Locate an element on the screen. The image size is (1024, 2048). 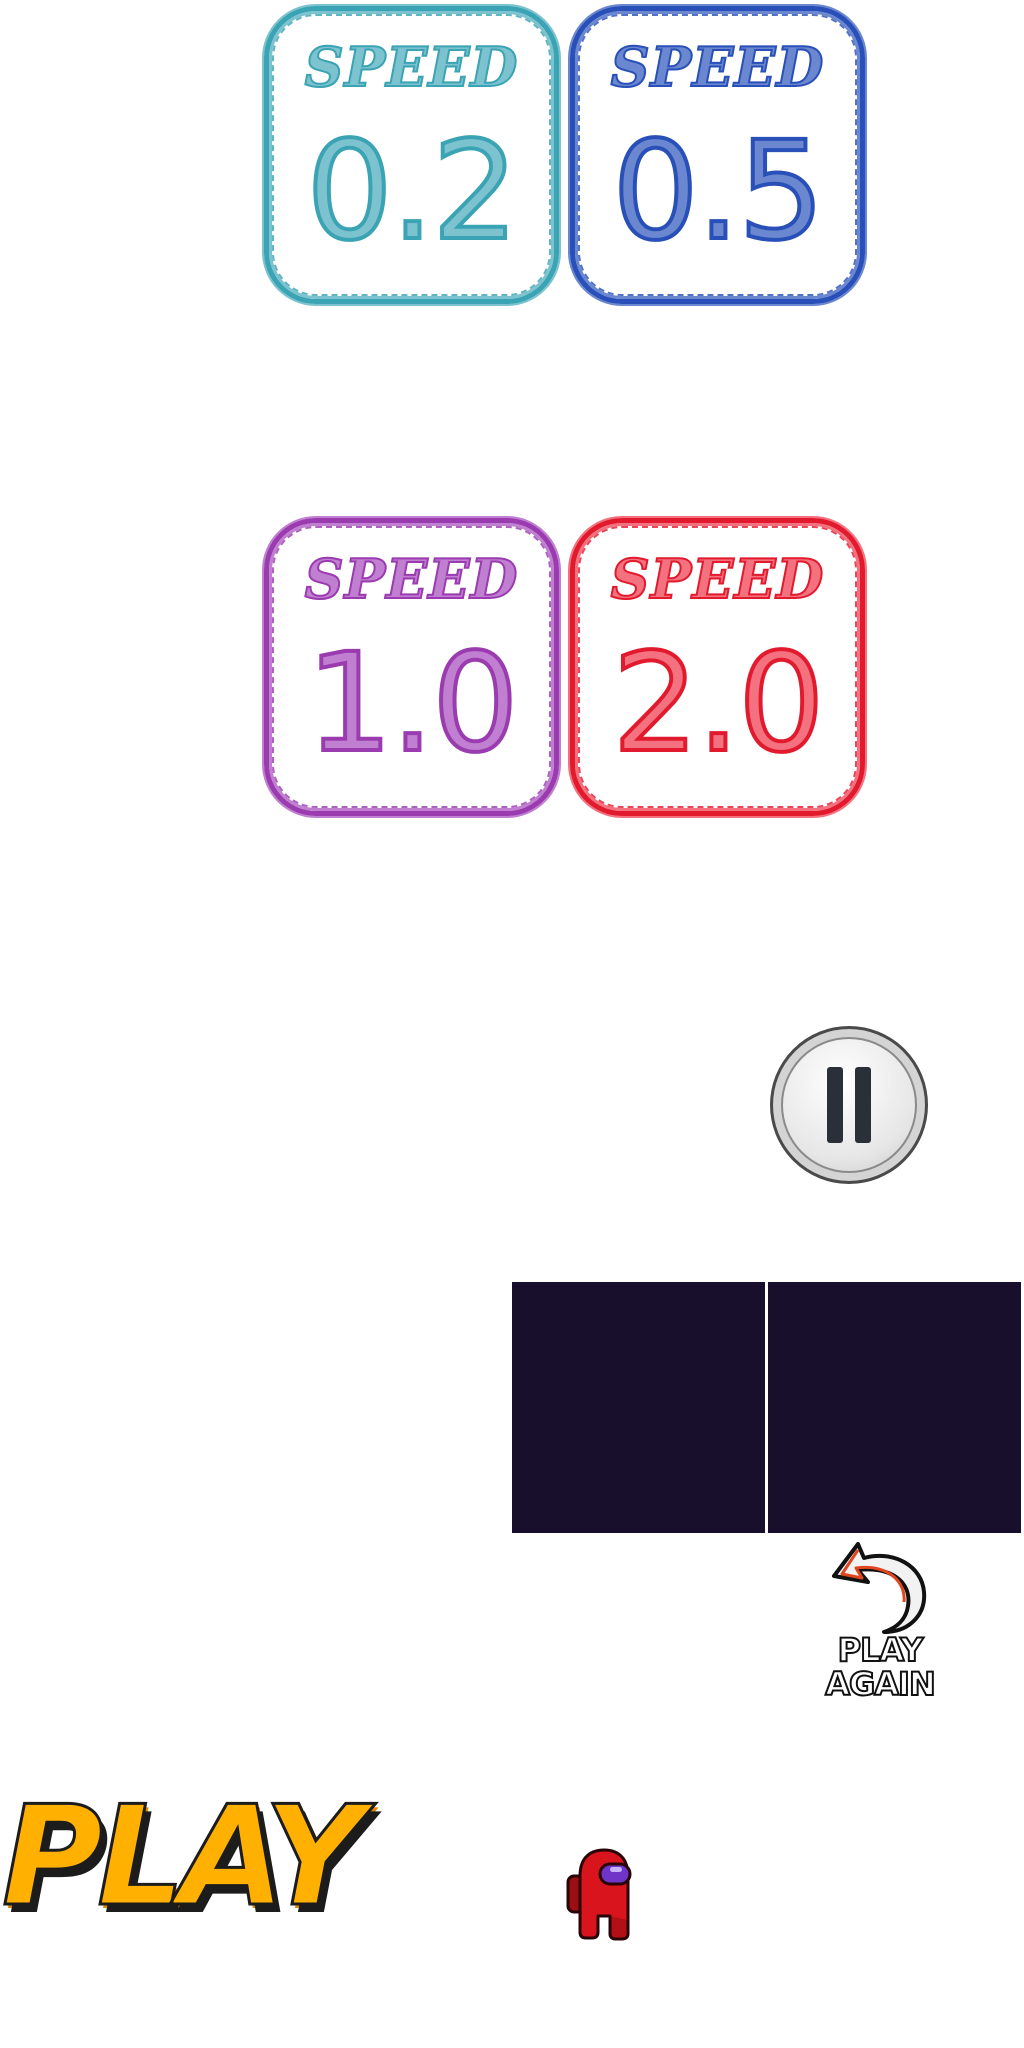
play-again-label-line2: AGAIN is located at coordinates (880, 1684).